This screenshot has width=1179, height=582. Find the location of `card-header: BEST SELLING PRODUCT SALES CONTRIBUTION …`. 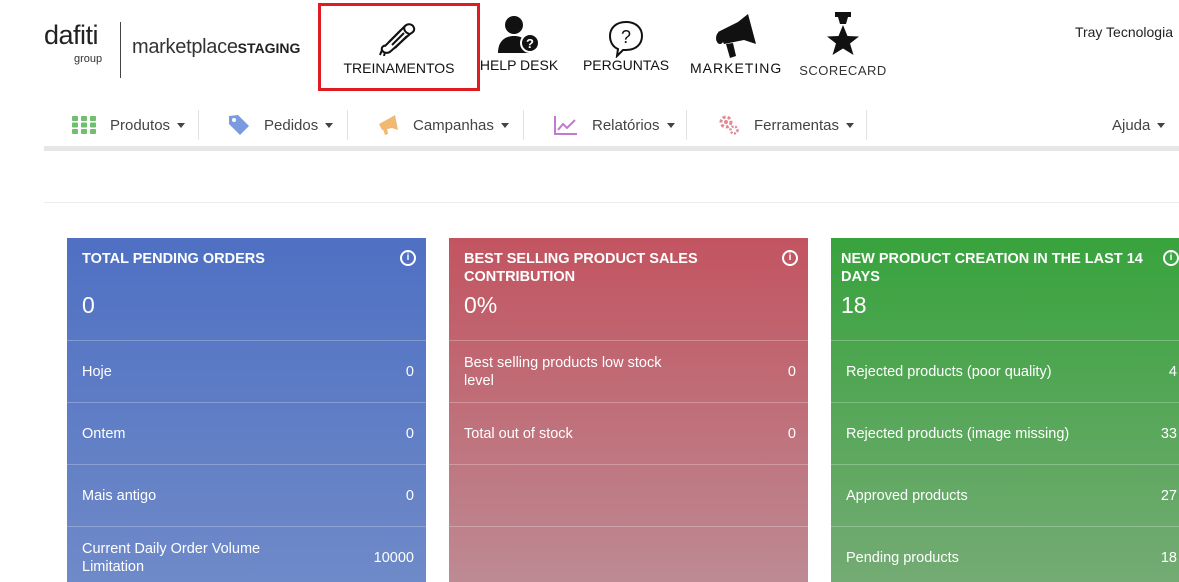

card-header: BEST SELLING PRODUCT SALES CONTRIBUTION … is located at coordinates (628, 289).